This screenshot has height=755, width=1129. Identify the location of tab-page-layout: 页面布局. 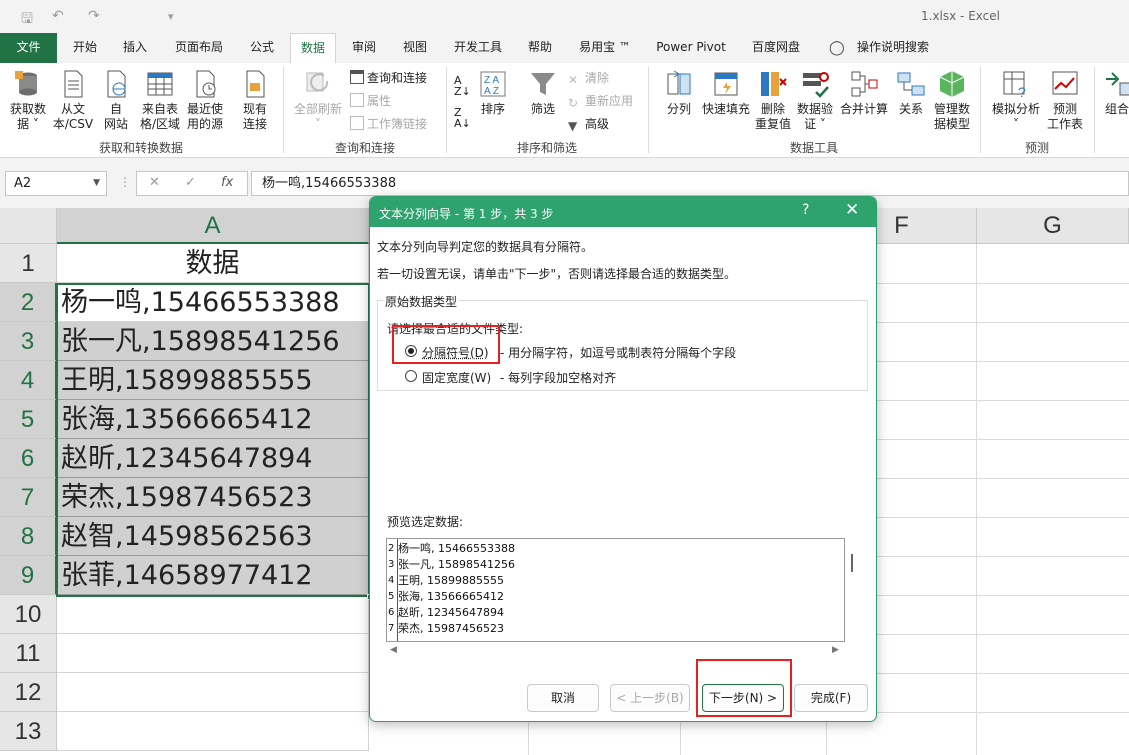
(199, 48).